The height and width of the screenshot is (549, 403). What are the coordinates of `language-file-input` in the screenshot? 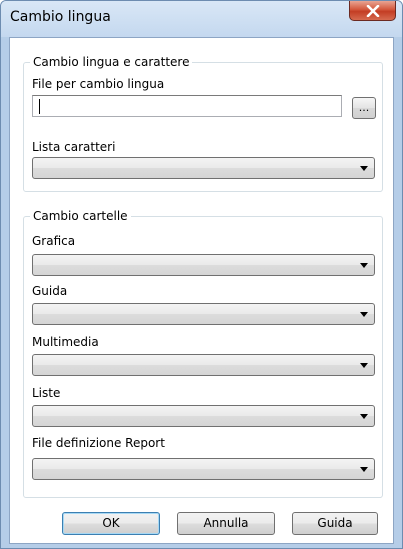 It's located at (187, 106).